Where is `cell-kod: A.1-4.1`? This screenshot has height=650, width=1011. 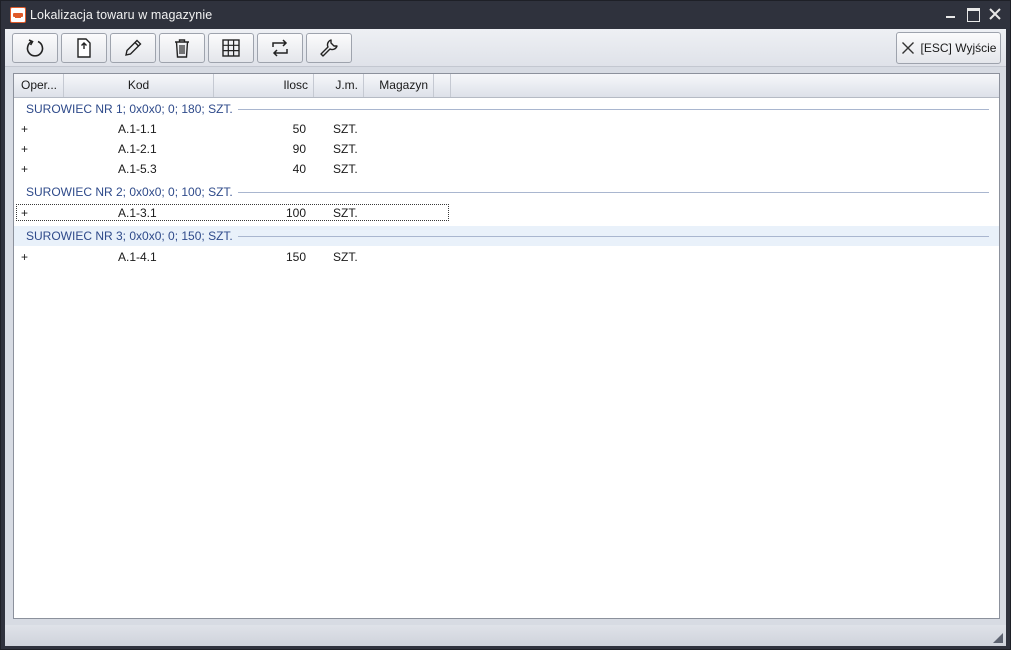
cell-kod: A.1-4.1 is located at coordinates (137, 257).